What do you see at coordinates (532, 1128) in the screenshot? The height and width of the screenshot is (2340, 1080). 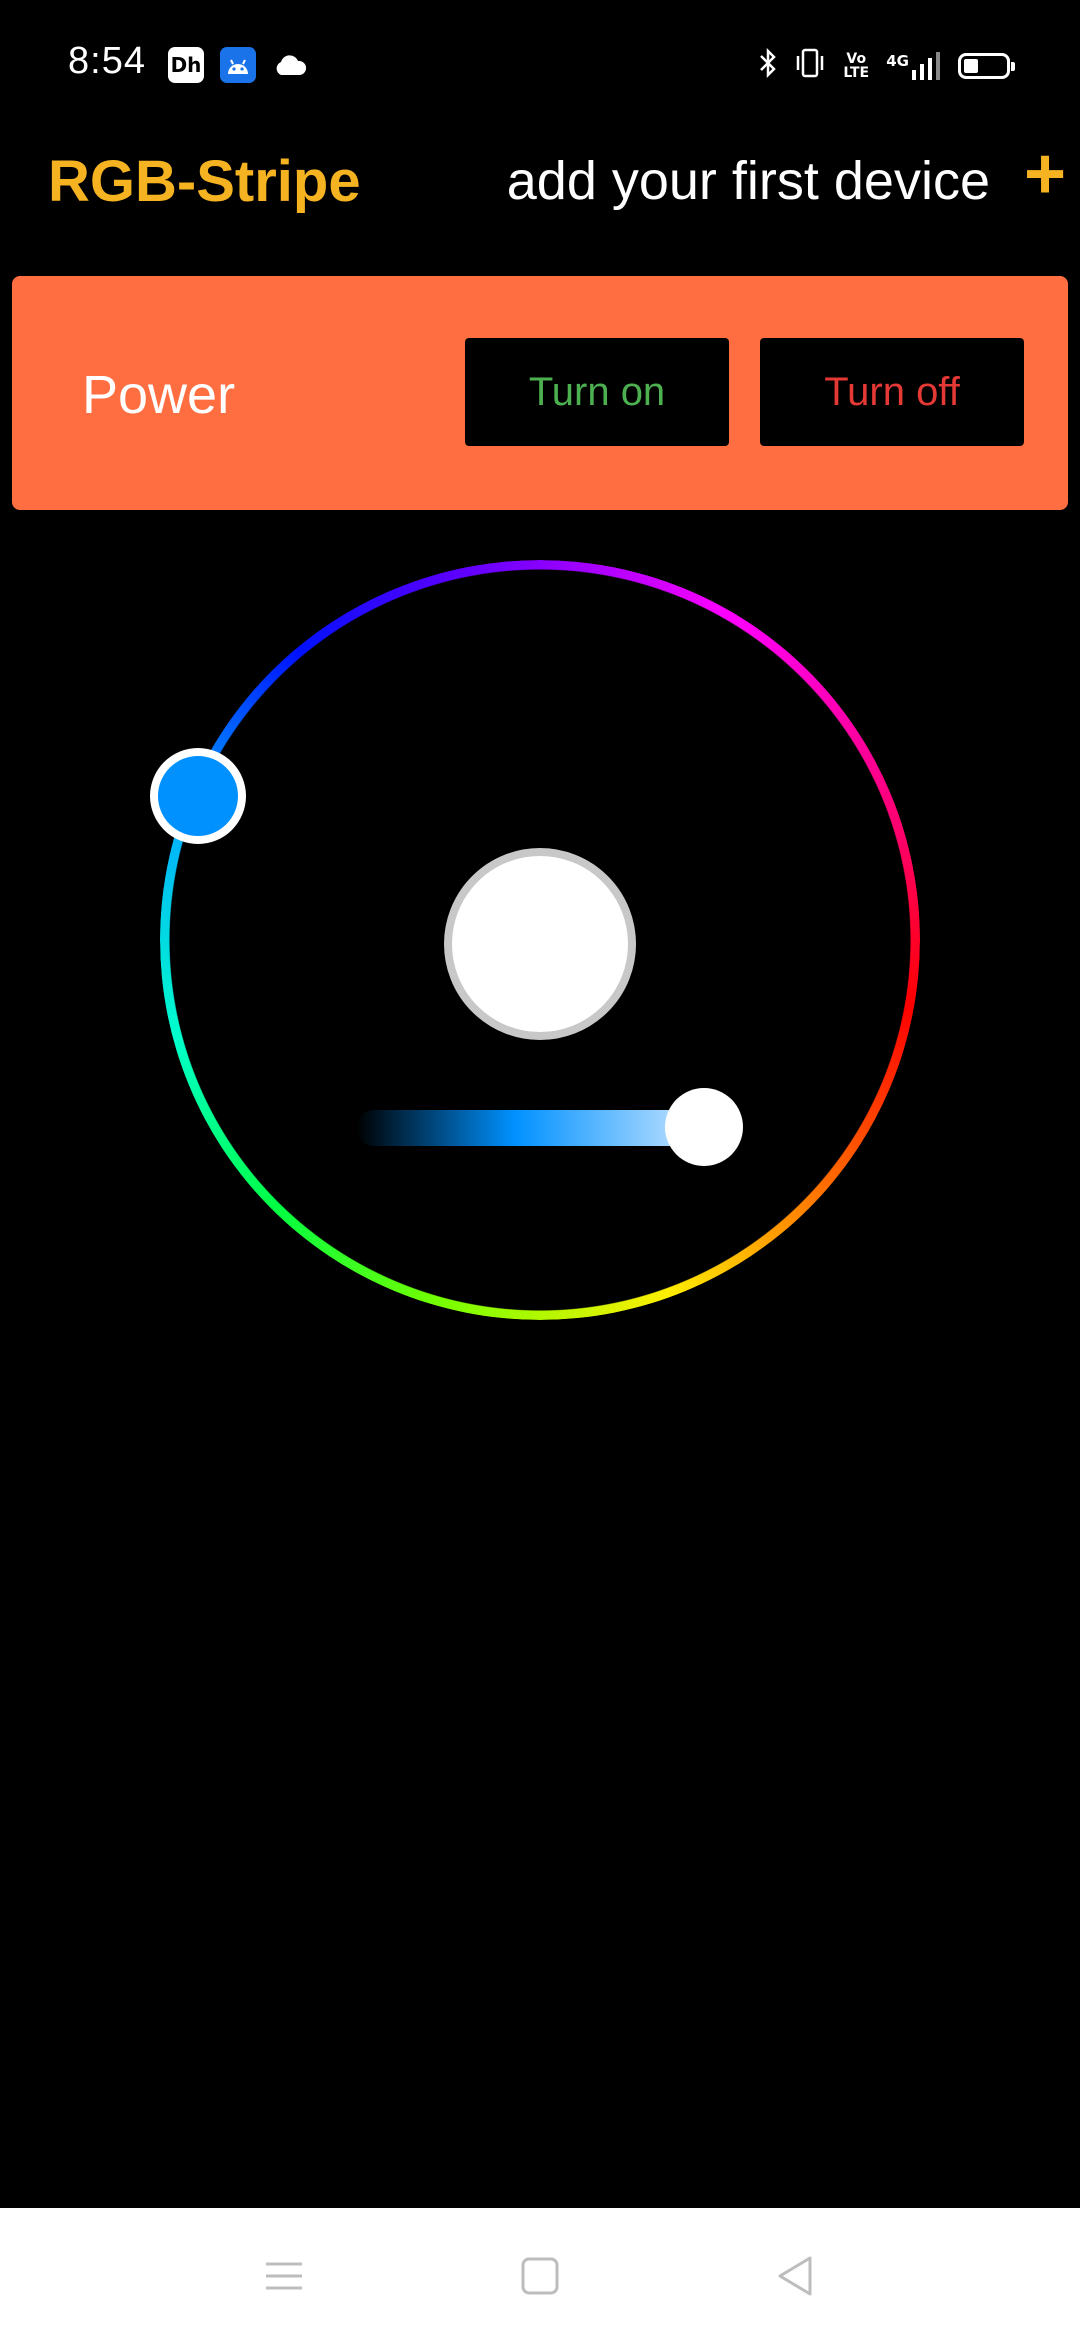 I see `brightness-slider` at bounding box center [532, 1128].